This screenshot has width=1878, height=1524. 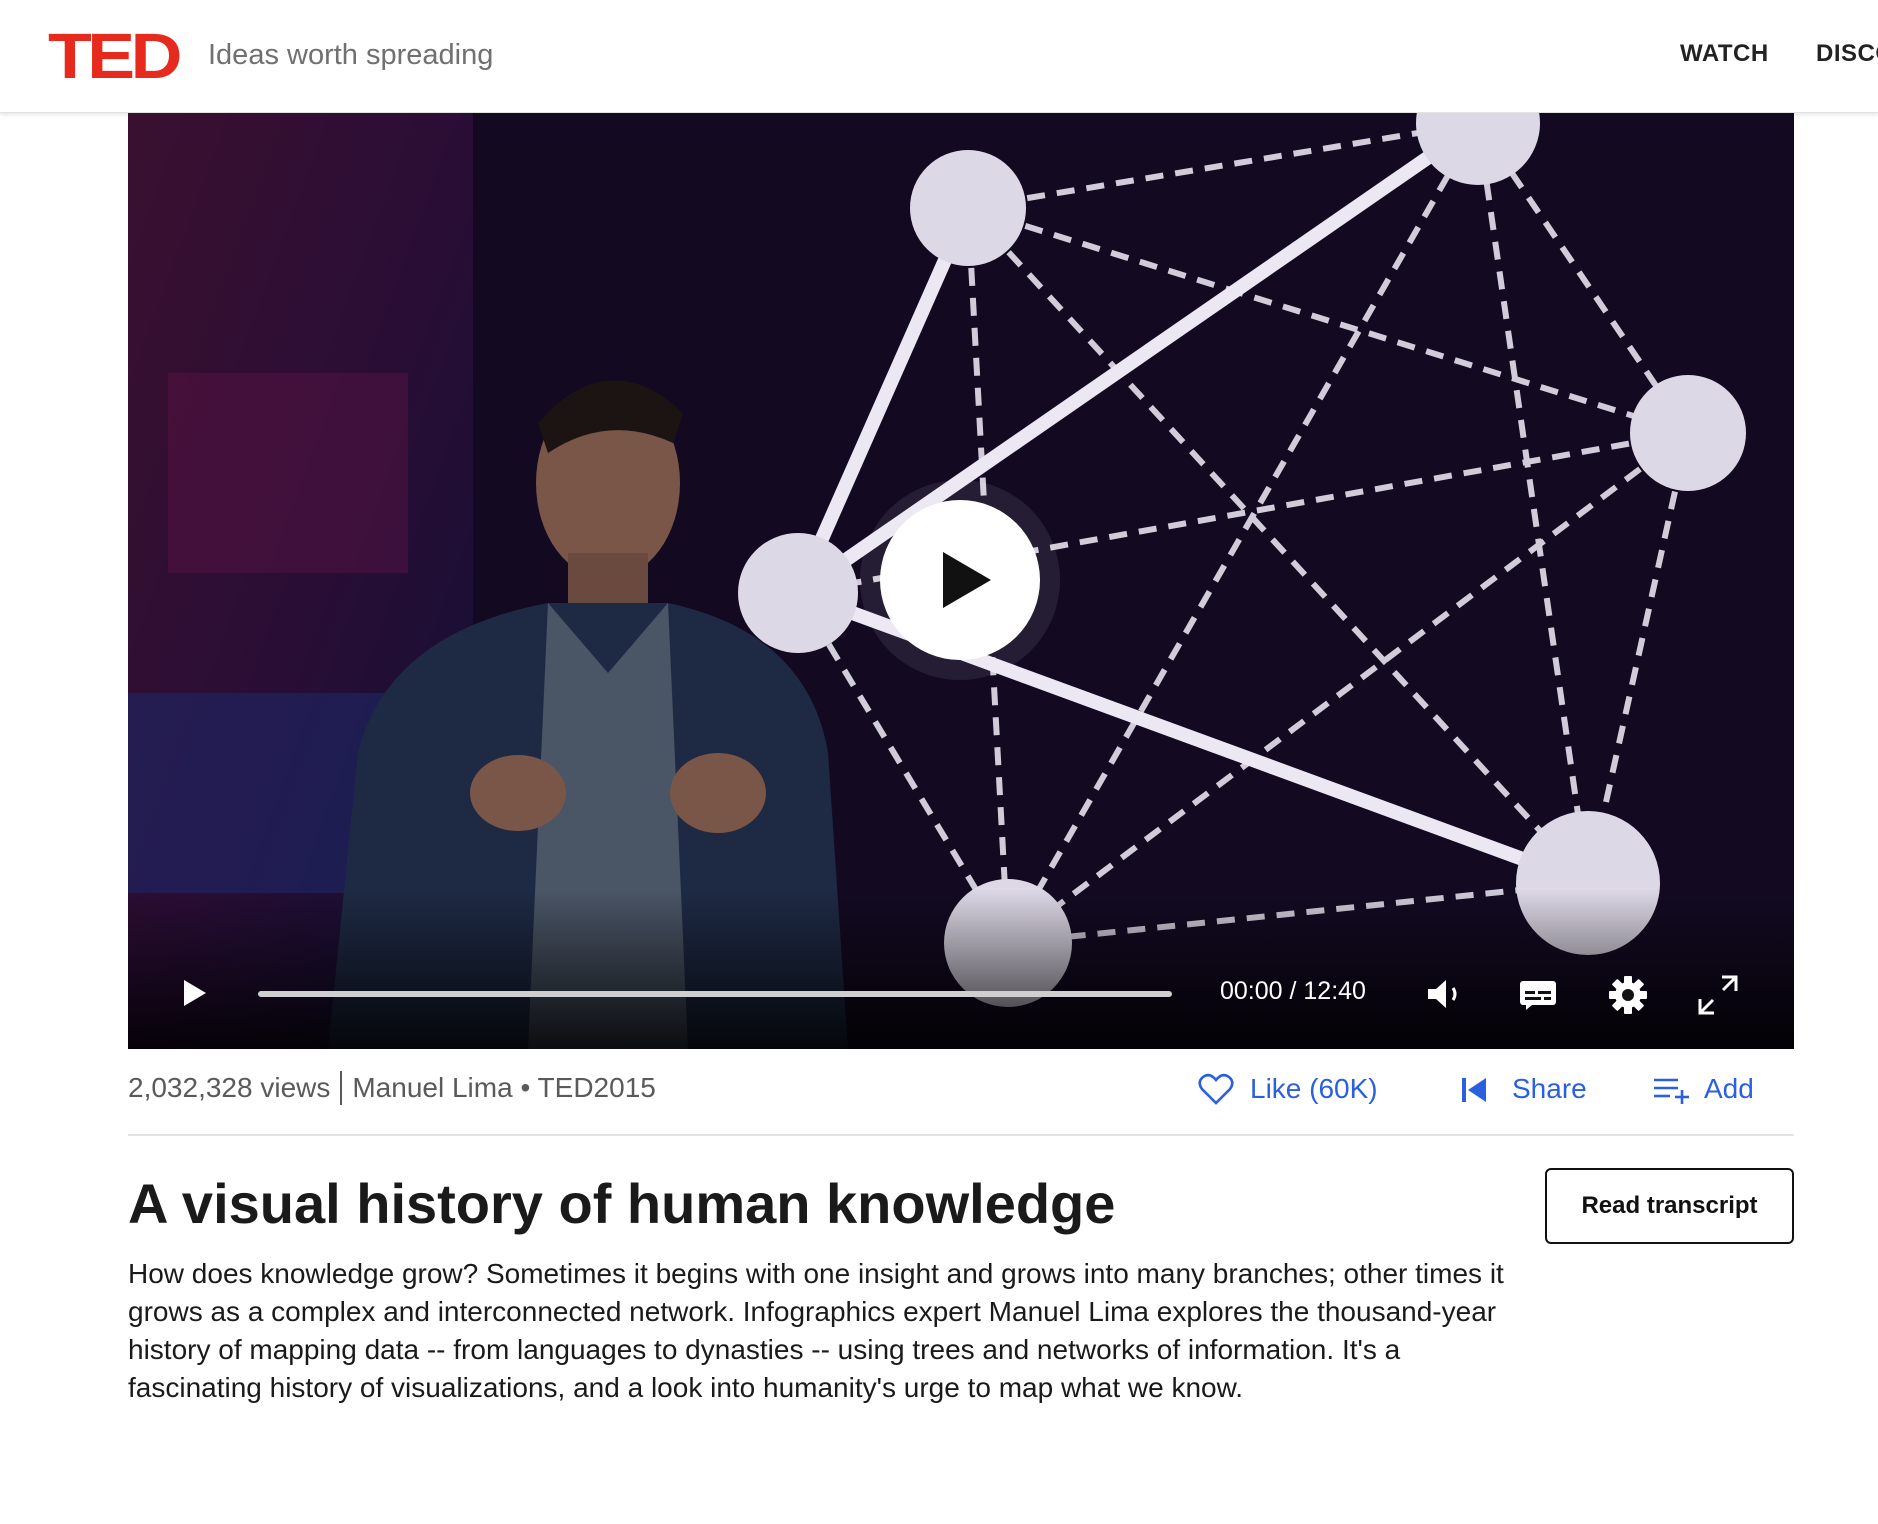 I want to click on nav-discover: DISCOVER, so click(x=1847, y=54).